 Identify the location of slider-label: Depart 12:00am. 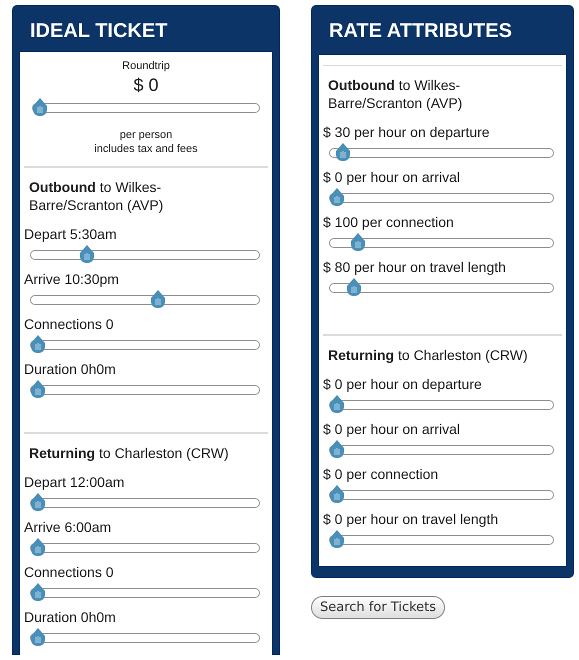
(75, 482).